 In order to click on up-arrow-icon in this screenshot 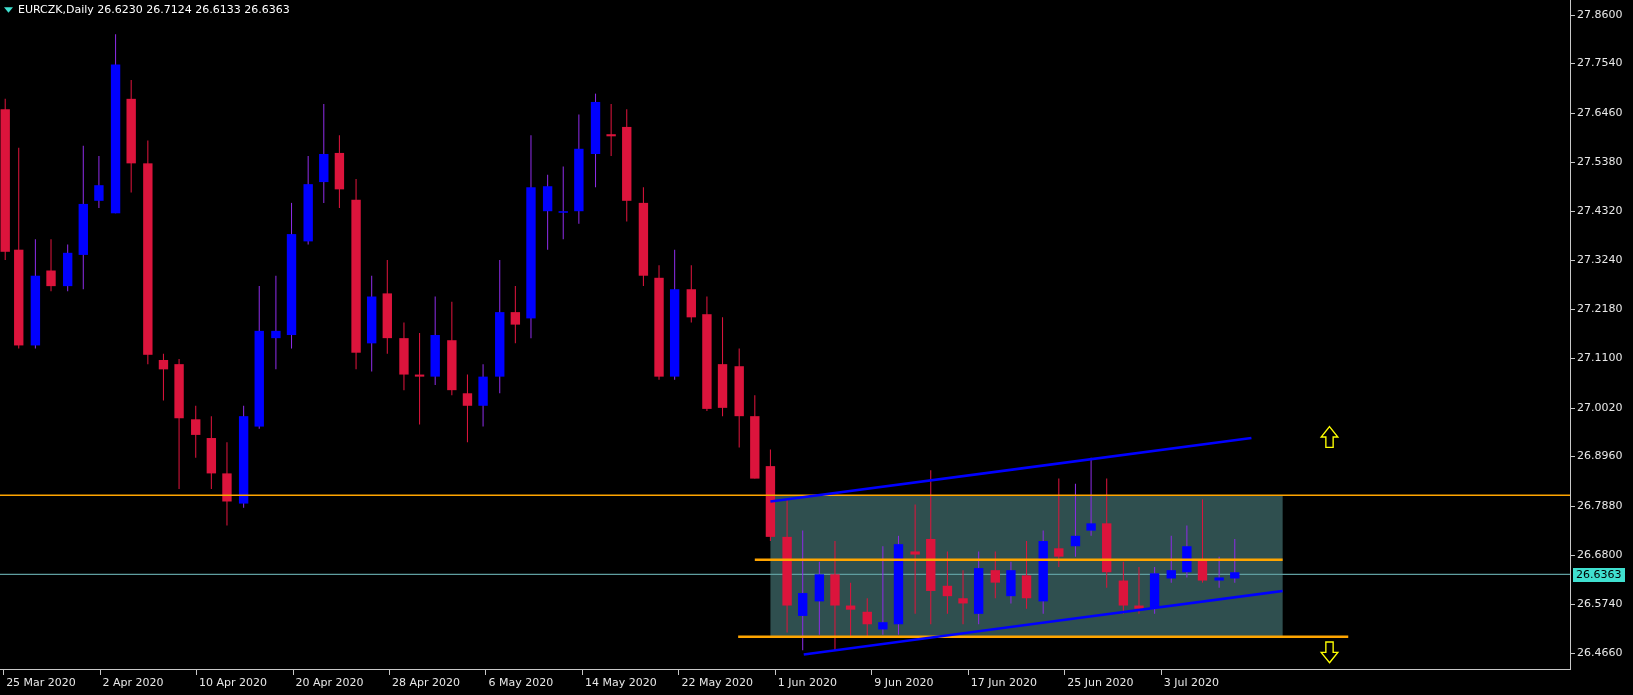, I will do `click(1329, 437)`.